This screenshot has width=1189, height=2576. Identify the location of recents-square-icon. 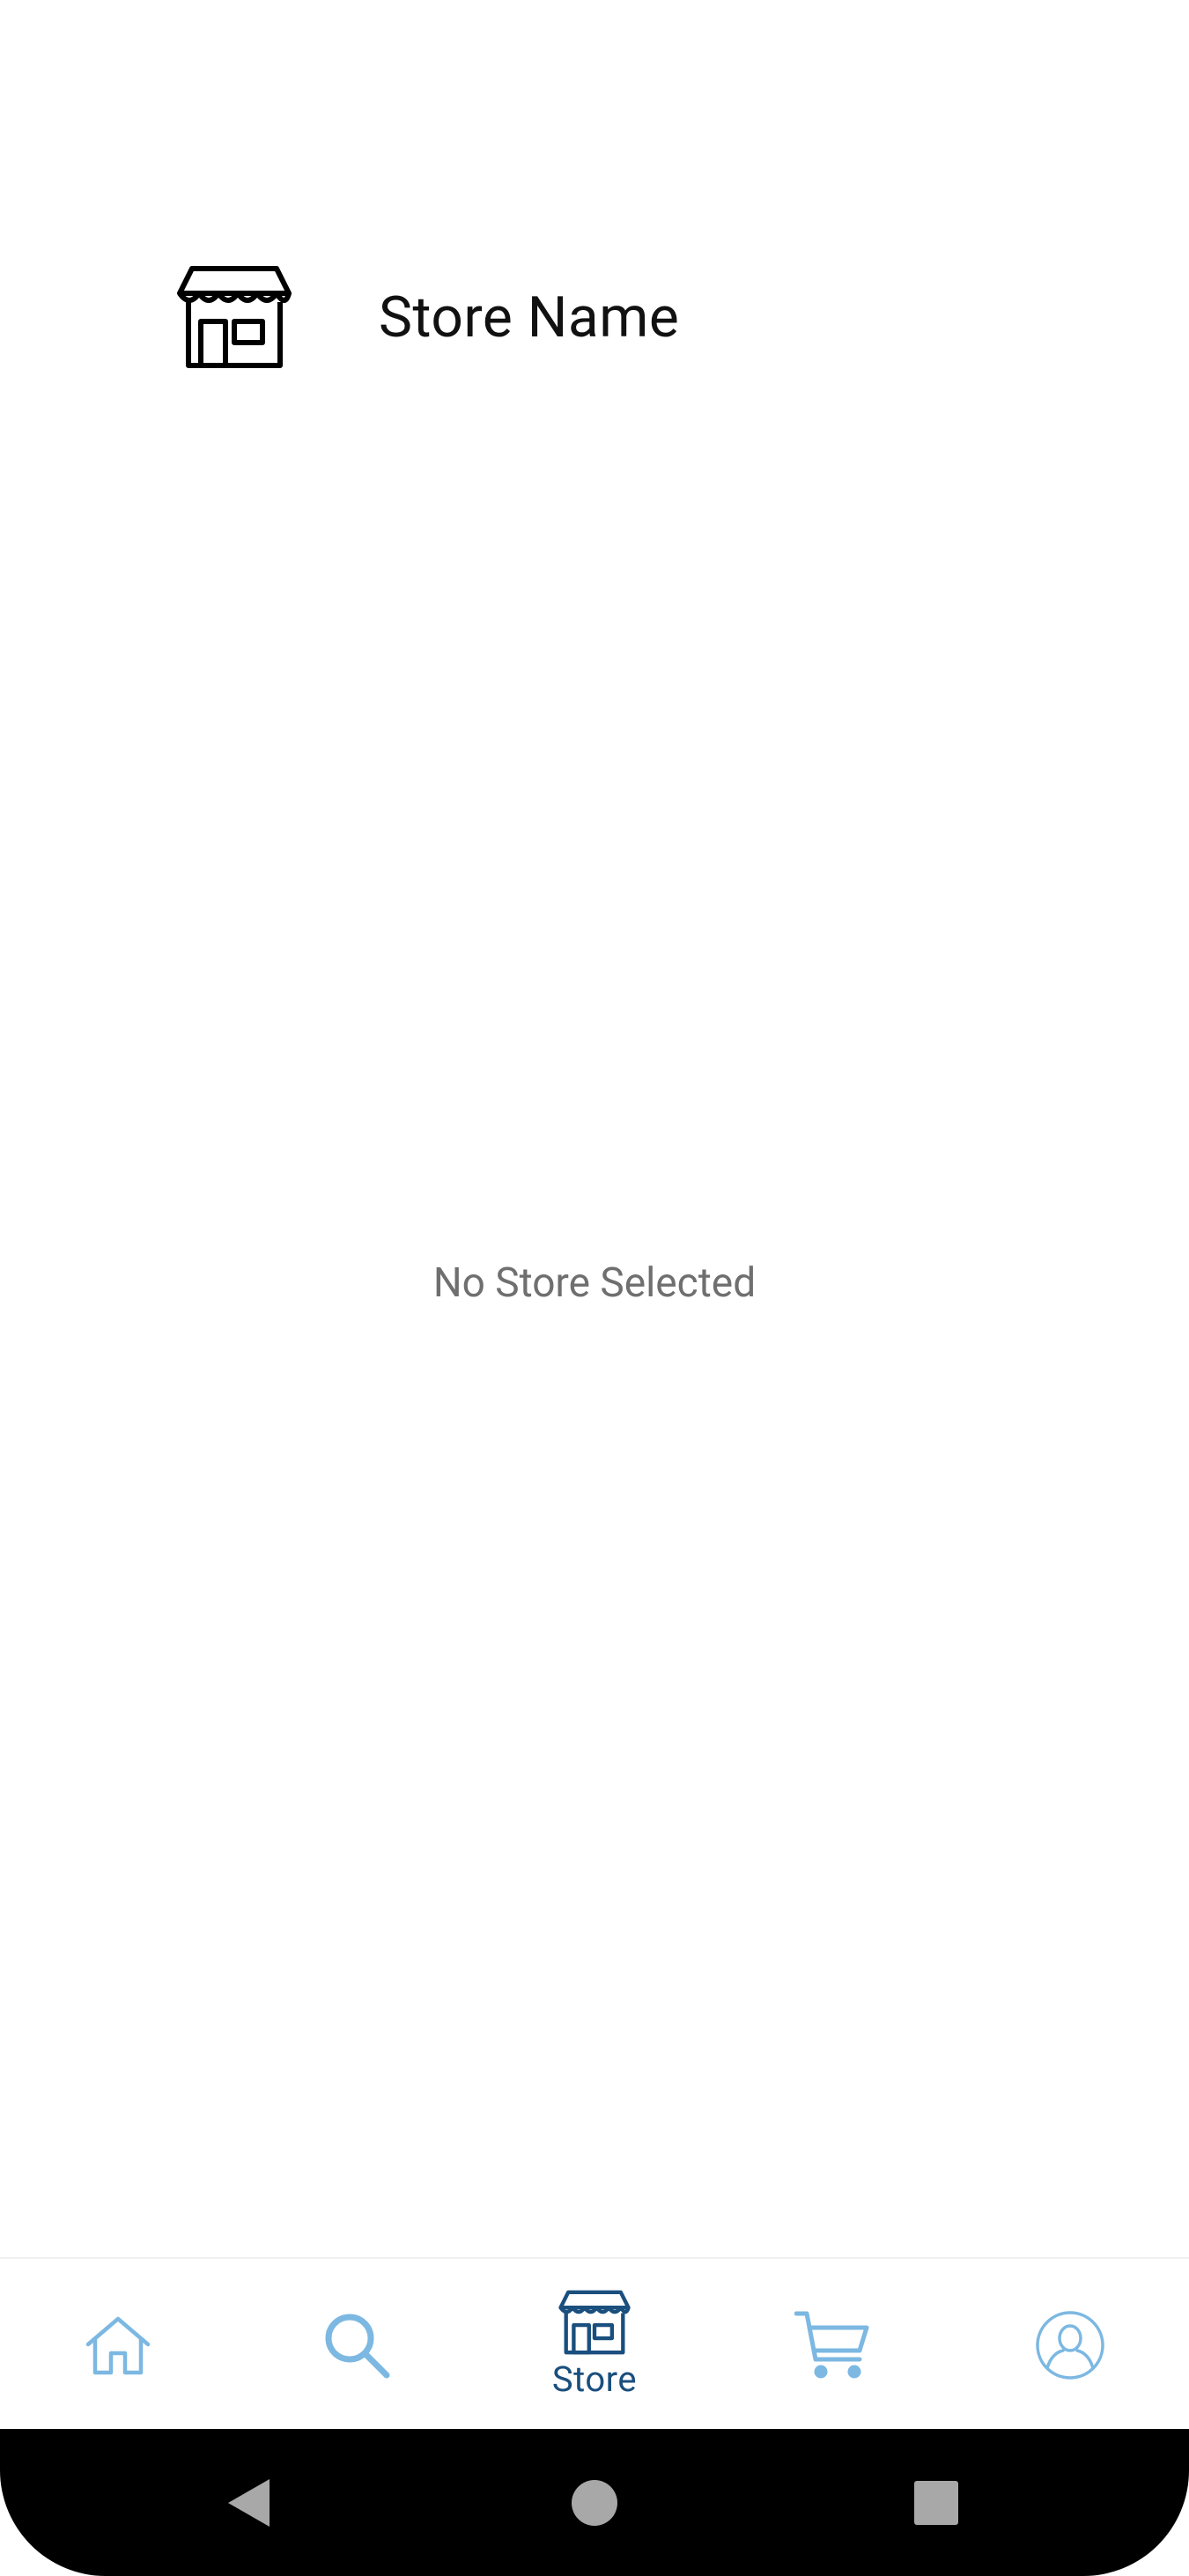
(936, 2502).